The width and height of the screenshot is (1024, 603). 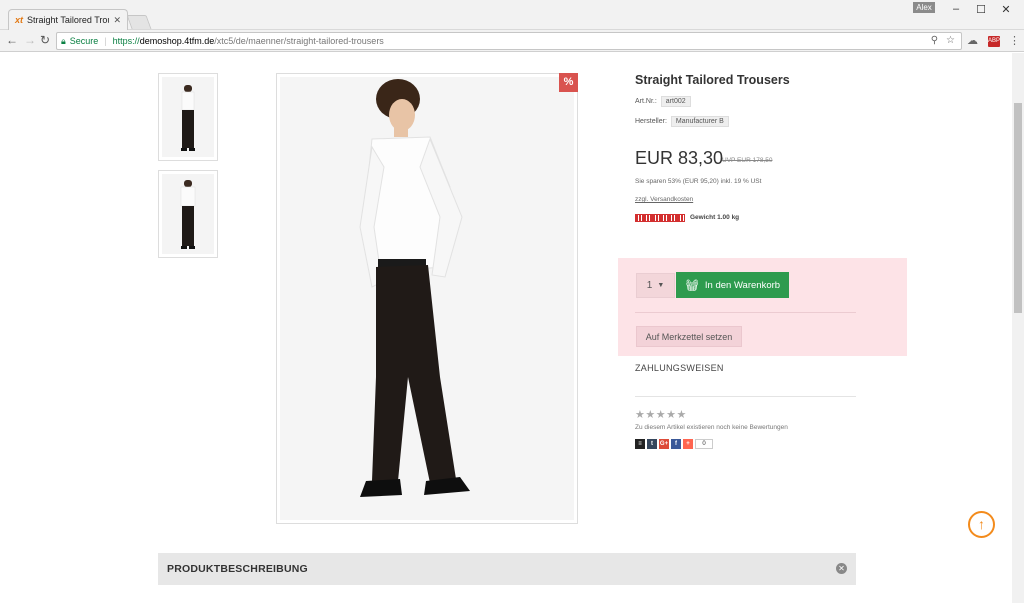 What do you see at coordinates (699, 121) in the screenshot?
I see `manufacturer-value: Manufacturer B` at bounding box center [699, 121].